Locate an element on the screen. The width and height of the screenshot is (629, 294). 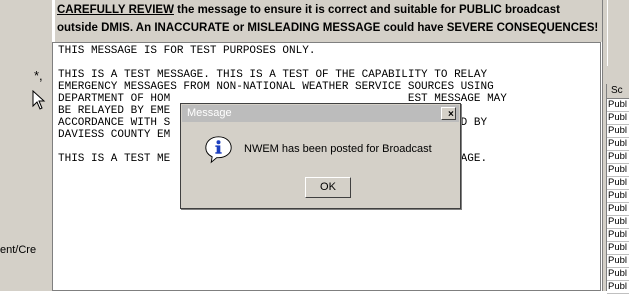
right-top-panel is located at coordinates (618, 33).